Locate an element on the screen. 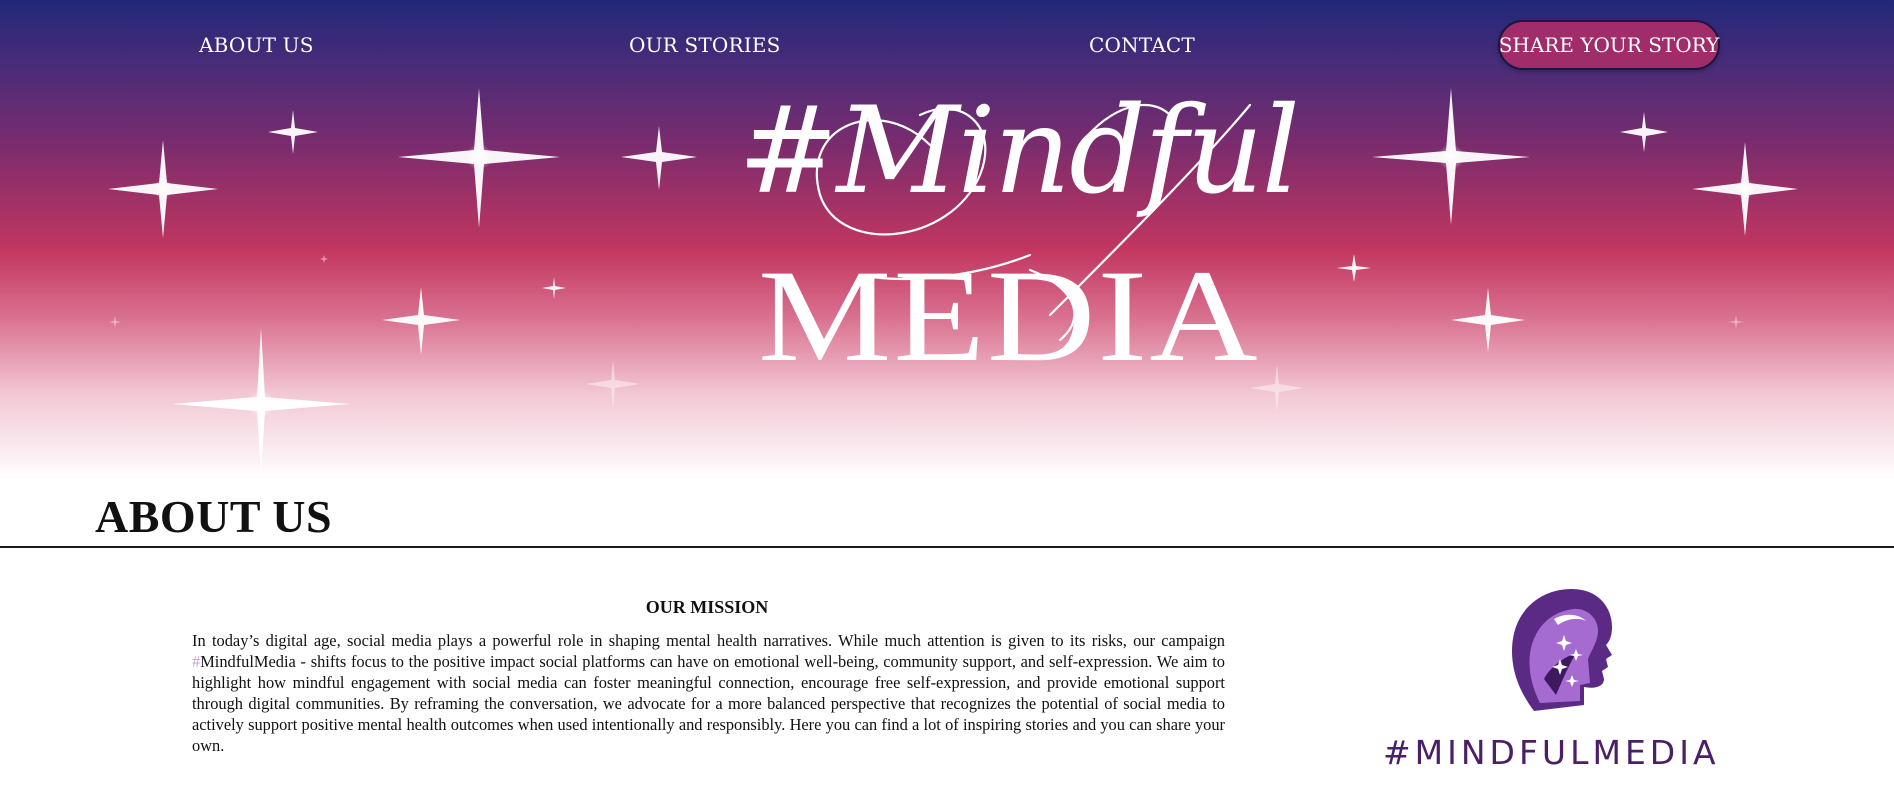 This screenshot has height=805, width=1894. about-us-heading: ABOUT US is located at coordinates (214, 516).